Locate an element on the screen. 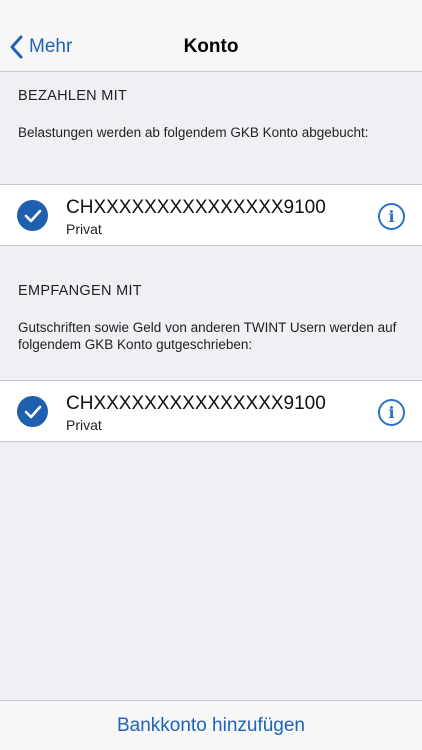  bottom-toolbar: Bankkonto hinzufügen is located at coordinates (211, 725).